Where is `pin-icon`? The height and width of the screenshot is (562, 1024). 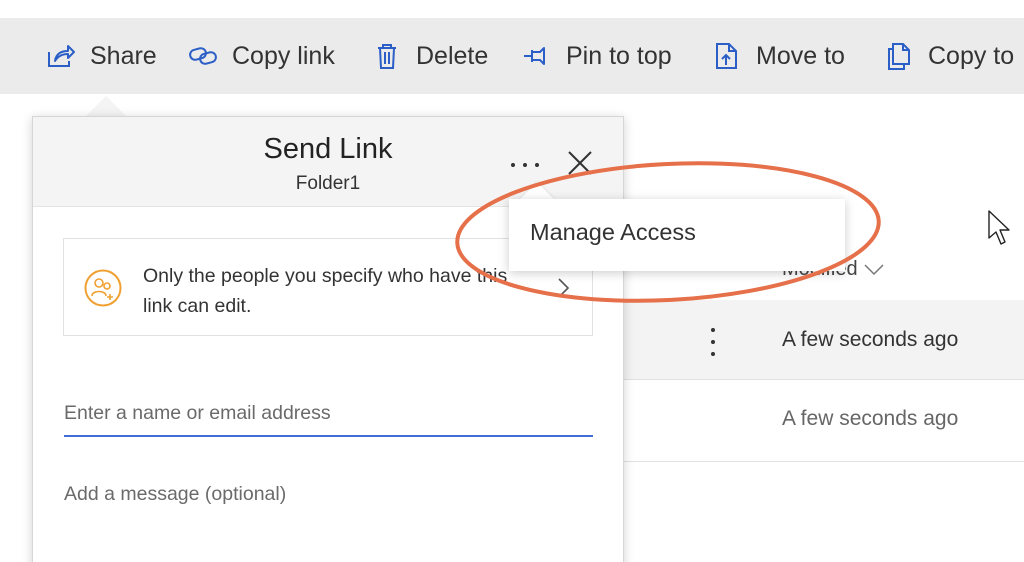
pin-icon is located at coordinates (534, 56).